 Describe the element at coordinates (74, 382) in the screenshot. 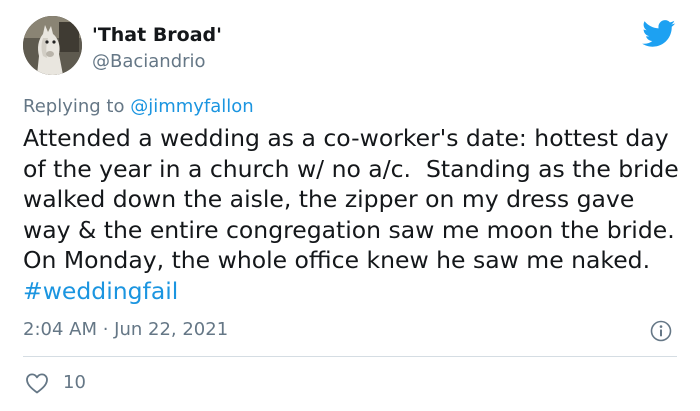

I see `like-count: 10` at that location.